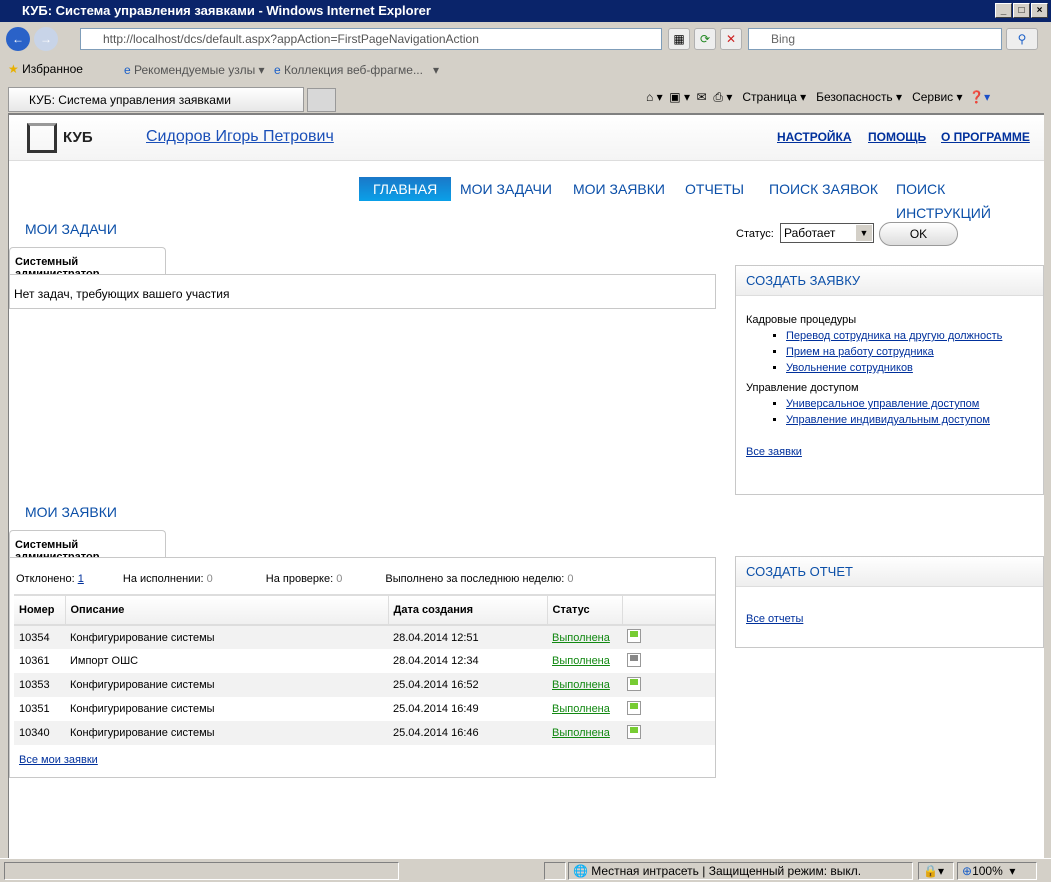  Describe the element at coordinates (81, 579) in the screenshot. I see `rejected-count-link: 1` at that location.